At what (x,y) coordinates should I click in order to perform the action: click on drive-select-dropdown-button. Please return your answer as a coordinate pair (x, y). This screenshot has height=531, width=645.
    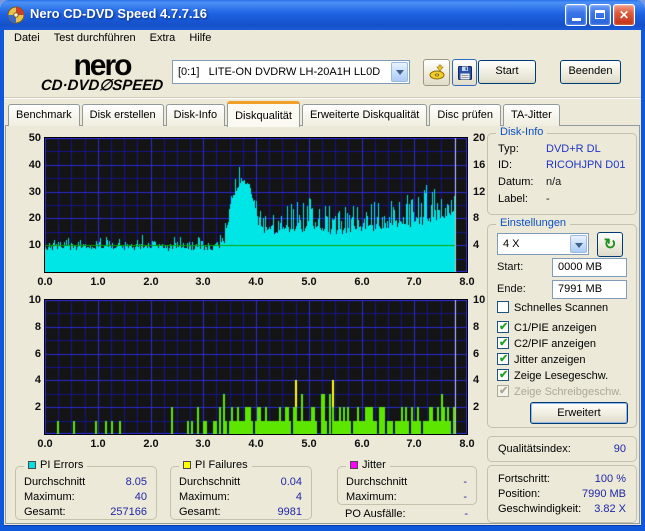
    Looking at the image, I should click on (399, 72).